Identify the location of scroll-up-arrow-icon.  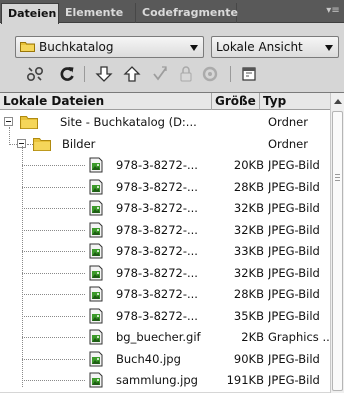
(338, 101).